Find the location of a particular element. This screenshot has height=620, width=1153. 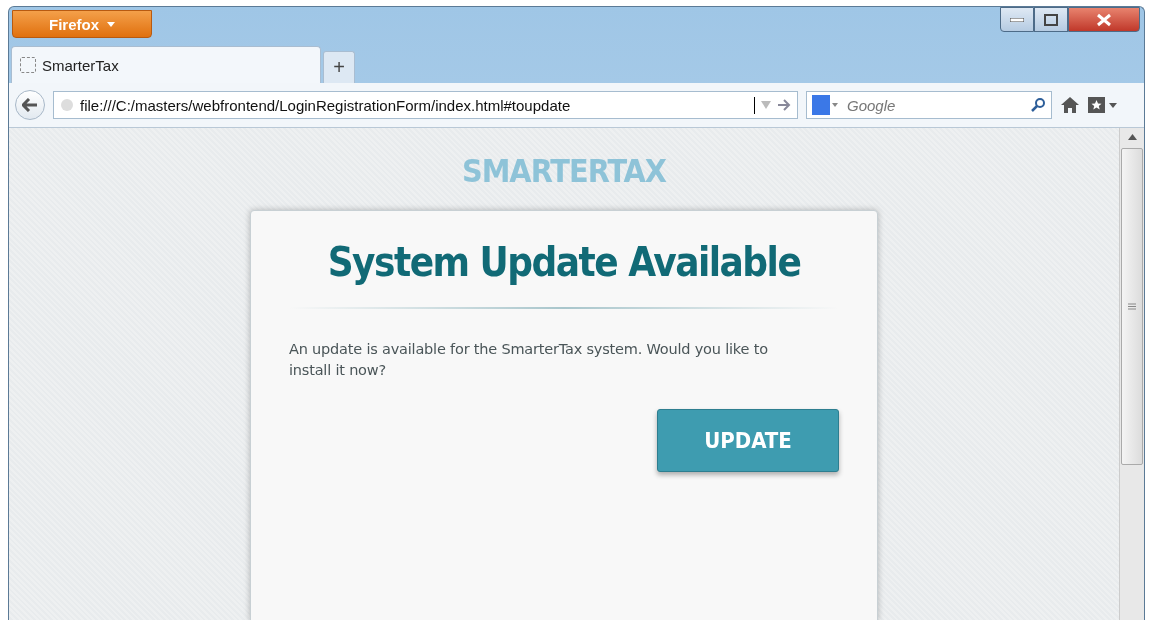

back-button is located at coordinates (30, 105).